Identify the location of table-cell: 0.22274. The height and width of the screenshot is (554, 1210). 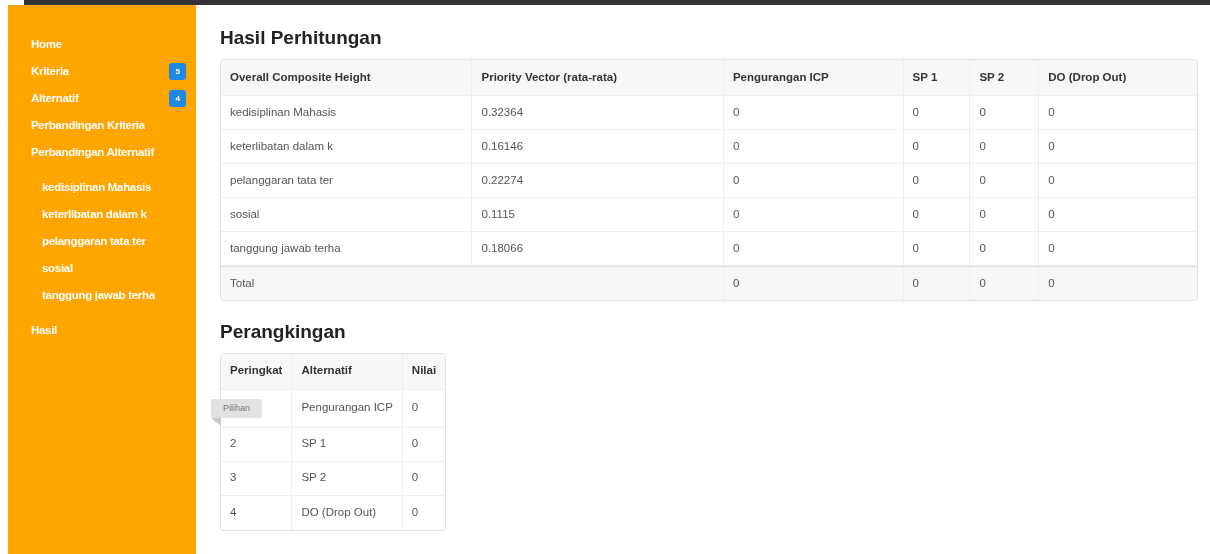
(598, 180).